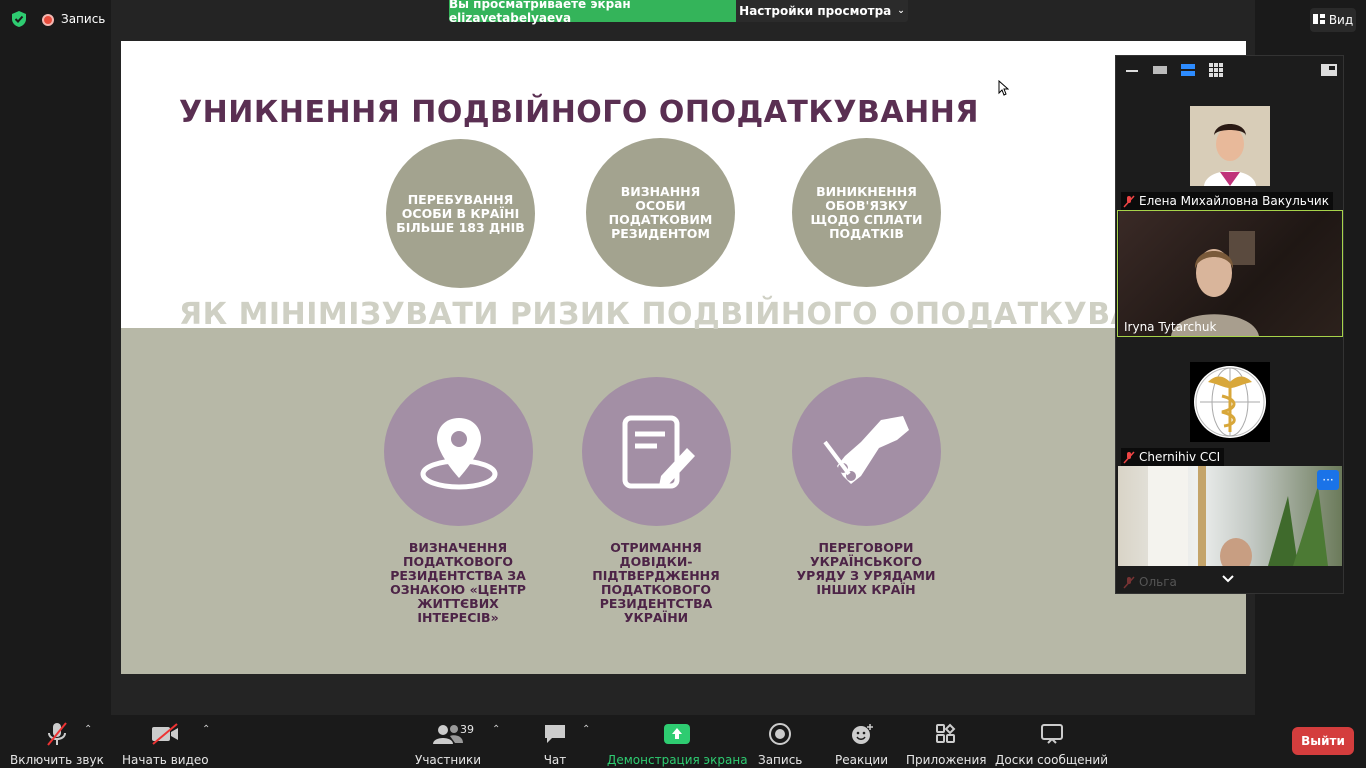 Image resolution: width=1366 pixels, height=768 pixels. Describe the element at coordinates (1158, 582) in the screenshot. I see `participant-name-label: Ольга` at that location.